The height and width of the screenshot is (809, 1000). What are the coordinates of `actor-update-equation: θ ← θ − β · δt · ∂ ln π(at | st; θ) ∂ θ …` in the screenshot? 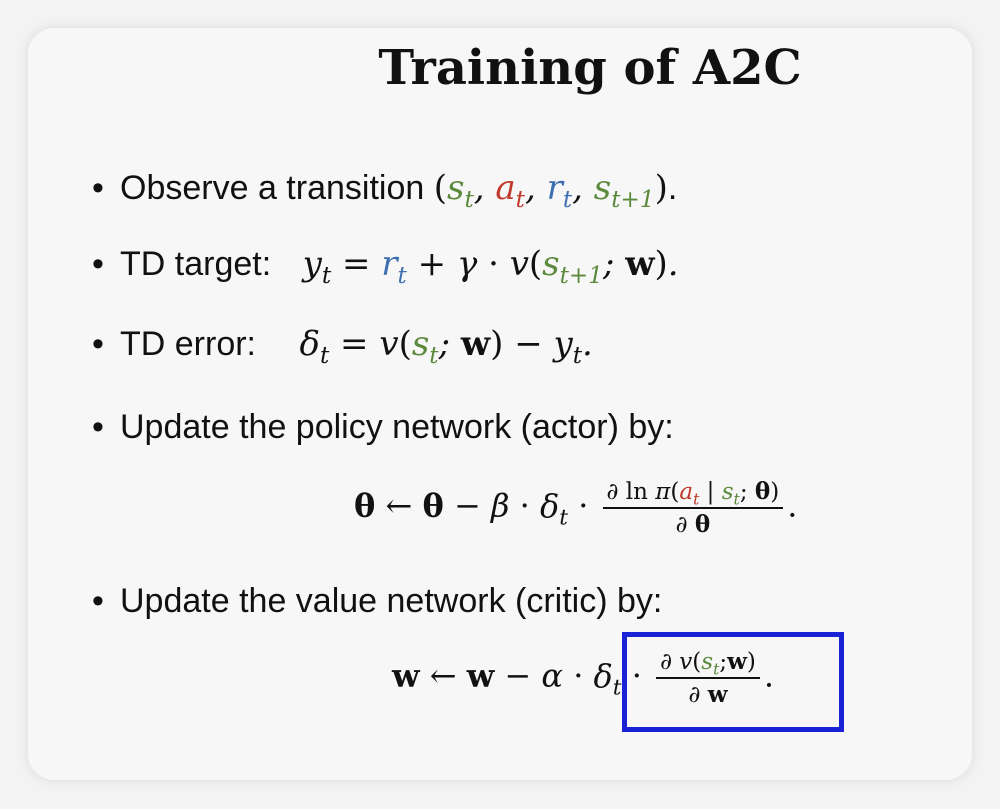 It's located at (576, 508).